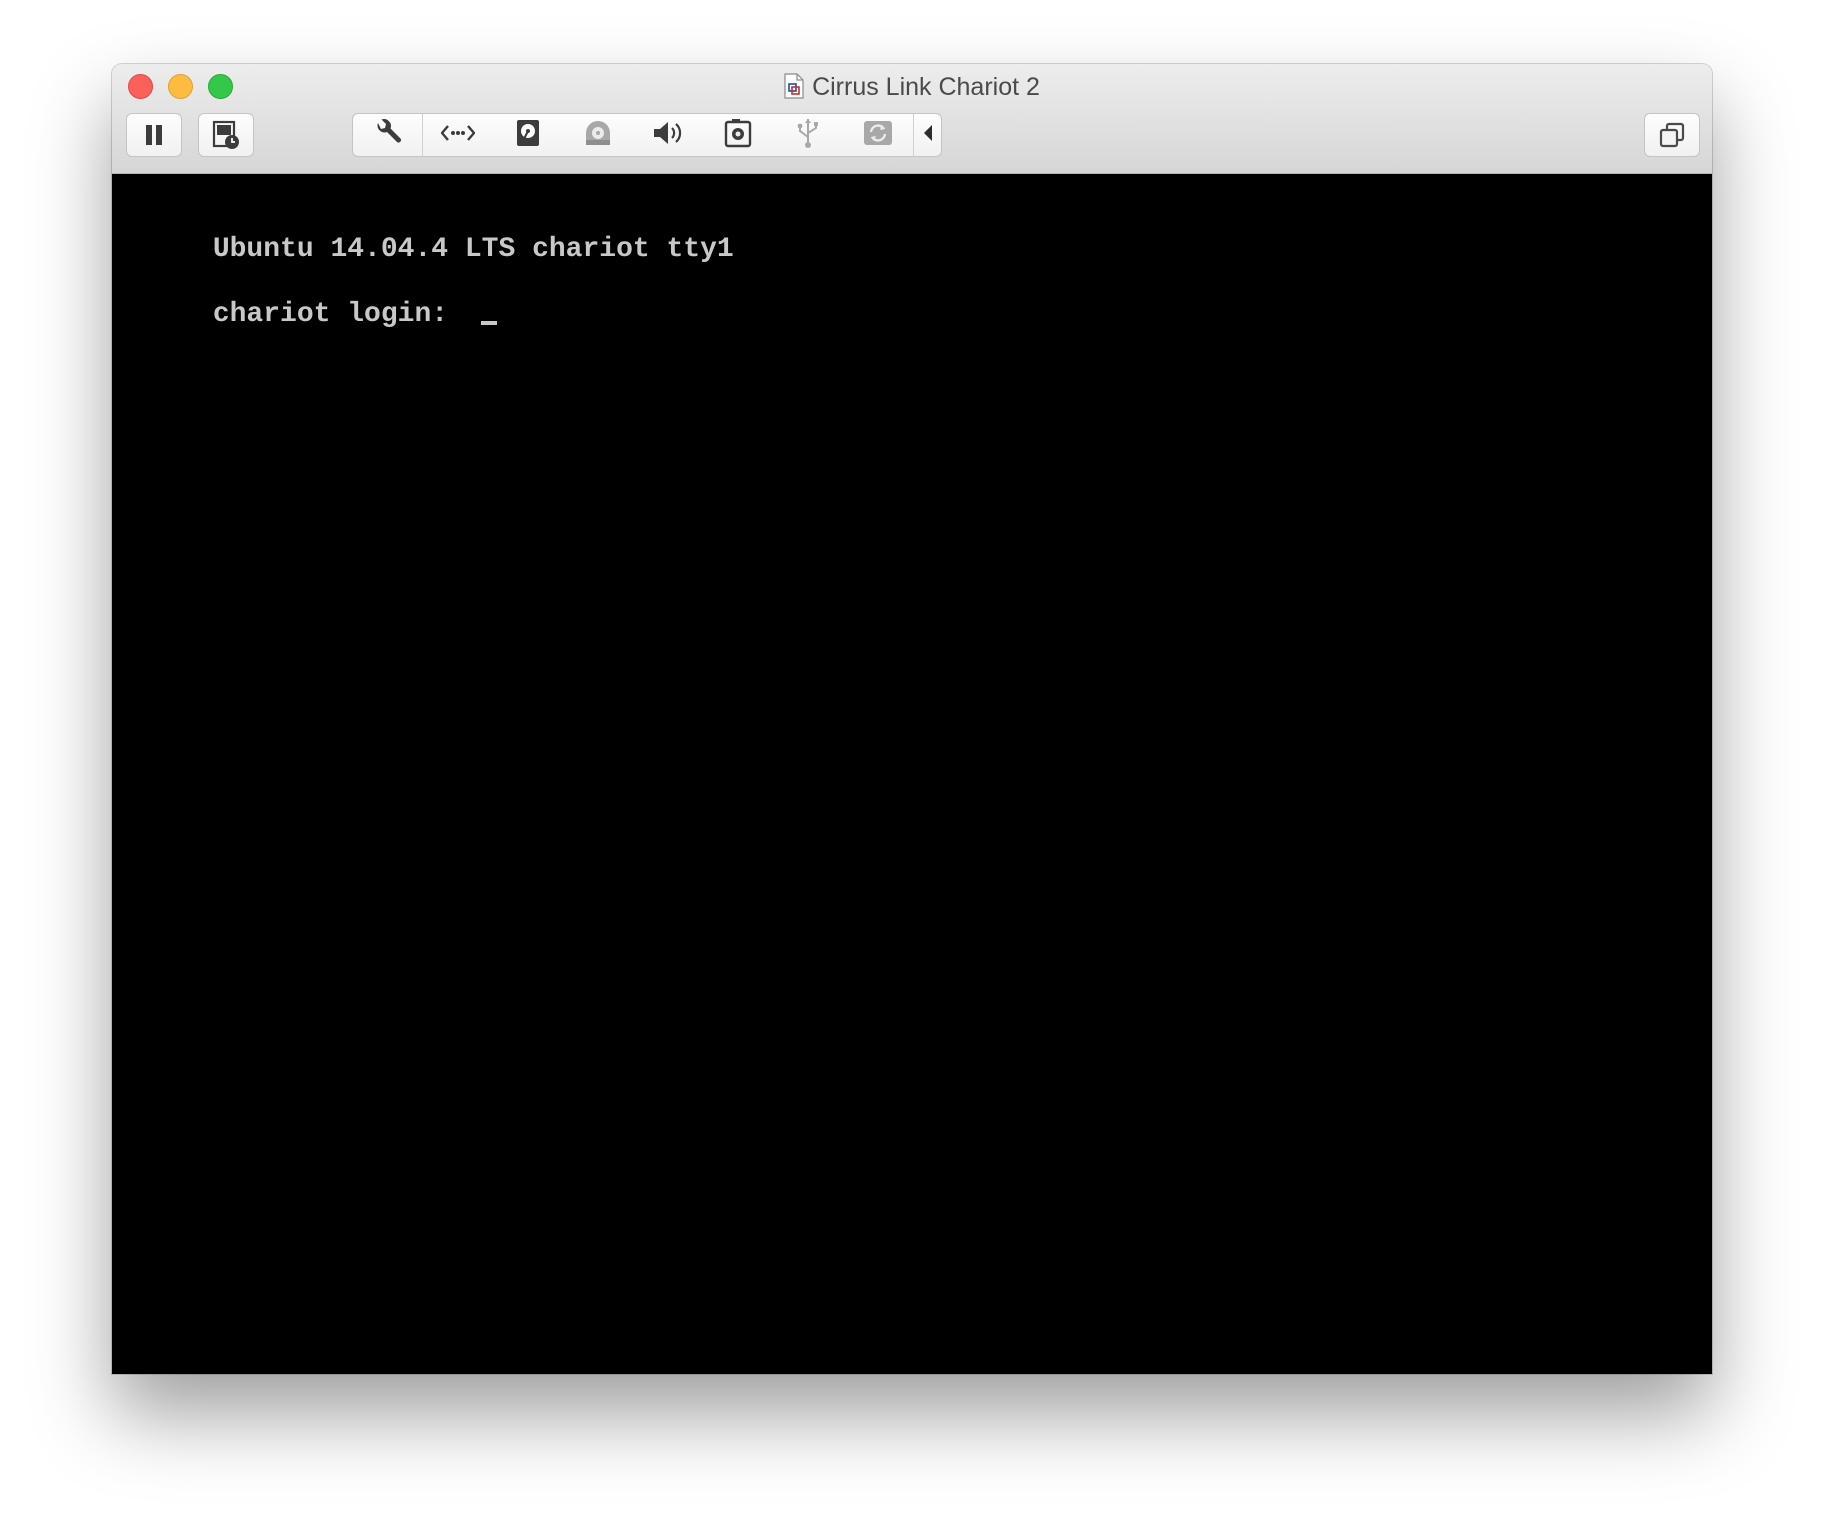 This screenshot has height=1534, width=1824. I want to click on usb-icon, so click(808, 135).